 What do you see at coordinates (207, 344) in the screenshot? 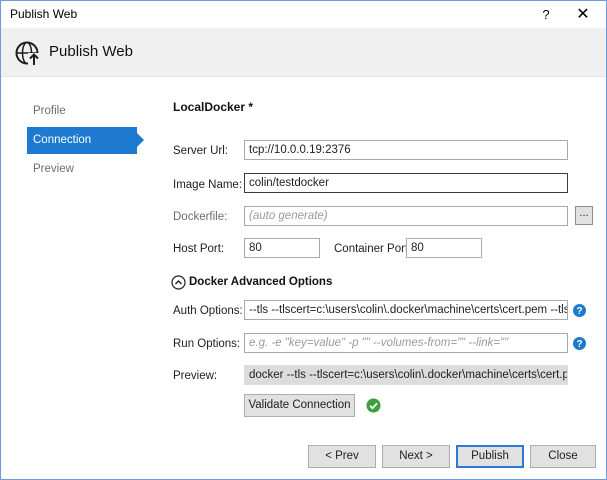
I see `run-options-label: Run Options:` at bounding box center [207, 344].